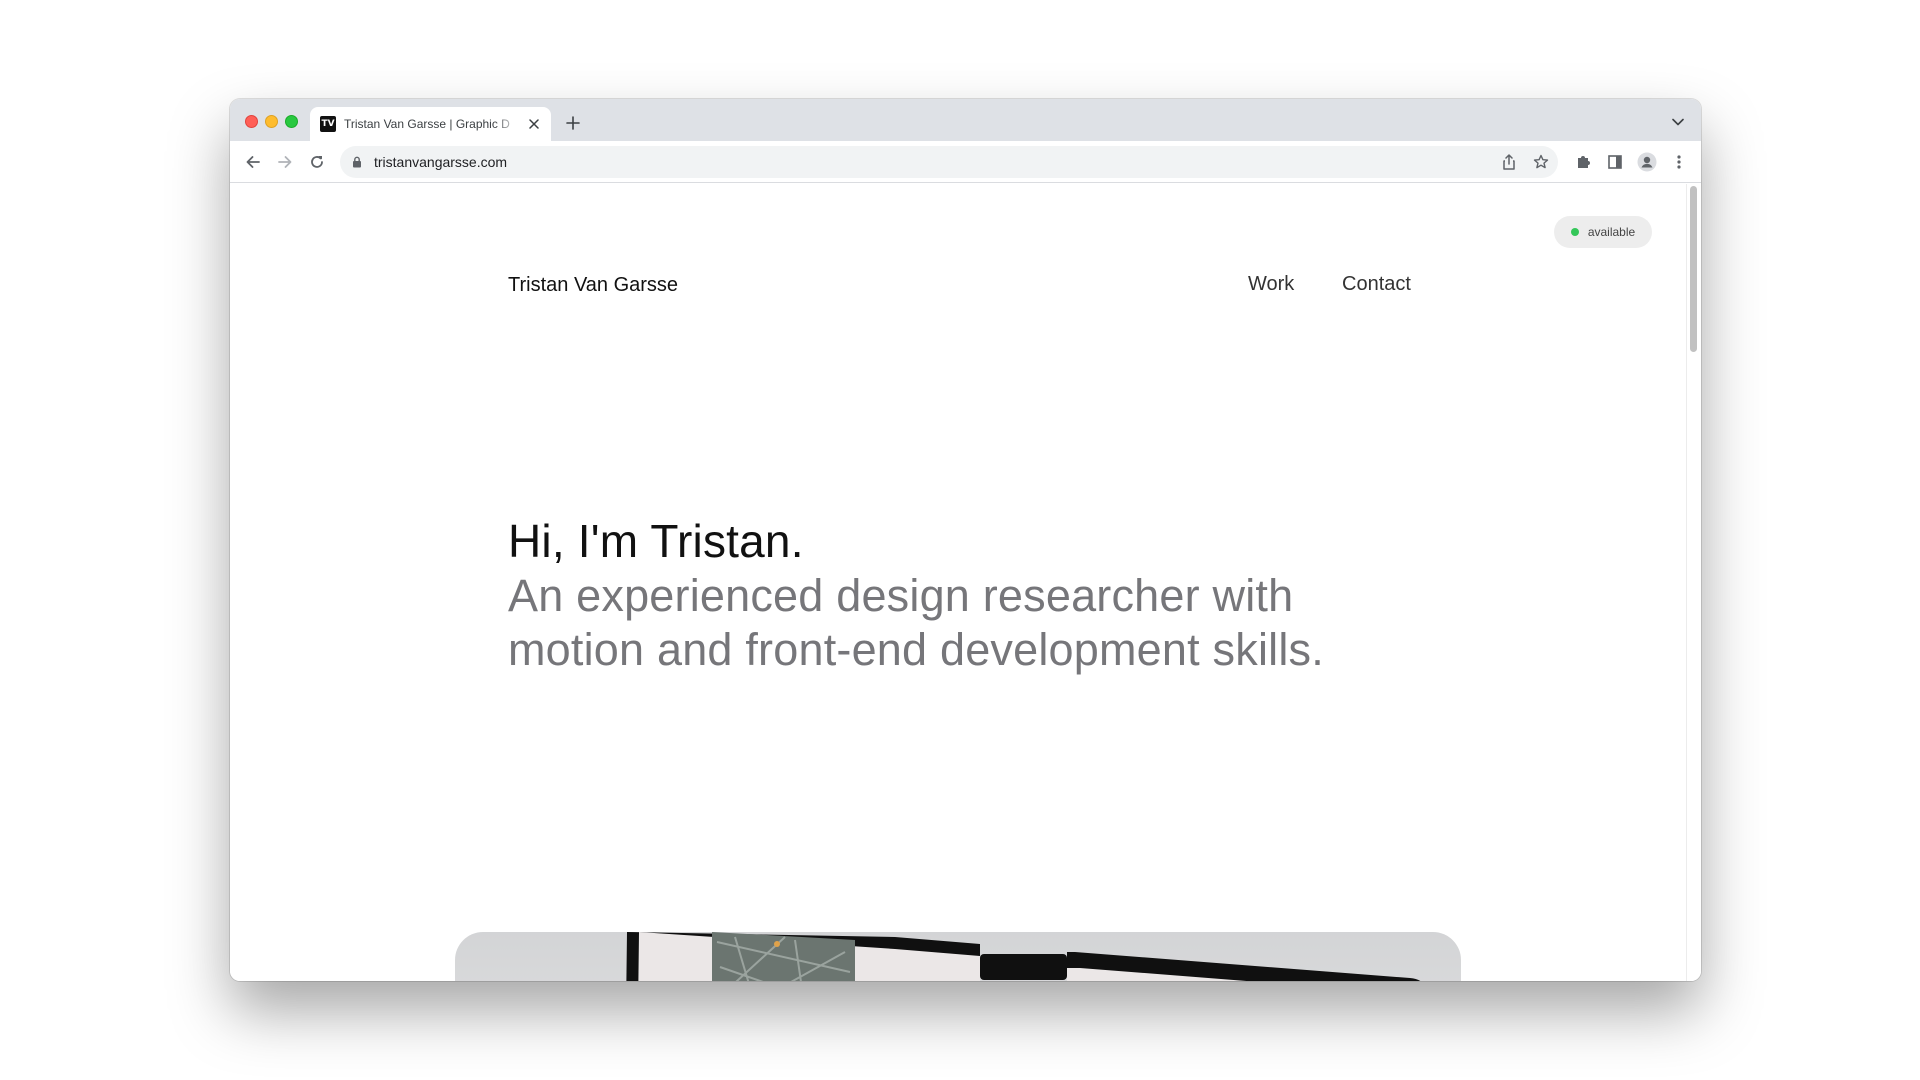 The image size is (1920, 1080). I want to click on status-badge: available, so click(1603, 232).